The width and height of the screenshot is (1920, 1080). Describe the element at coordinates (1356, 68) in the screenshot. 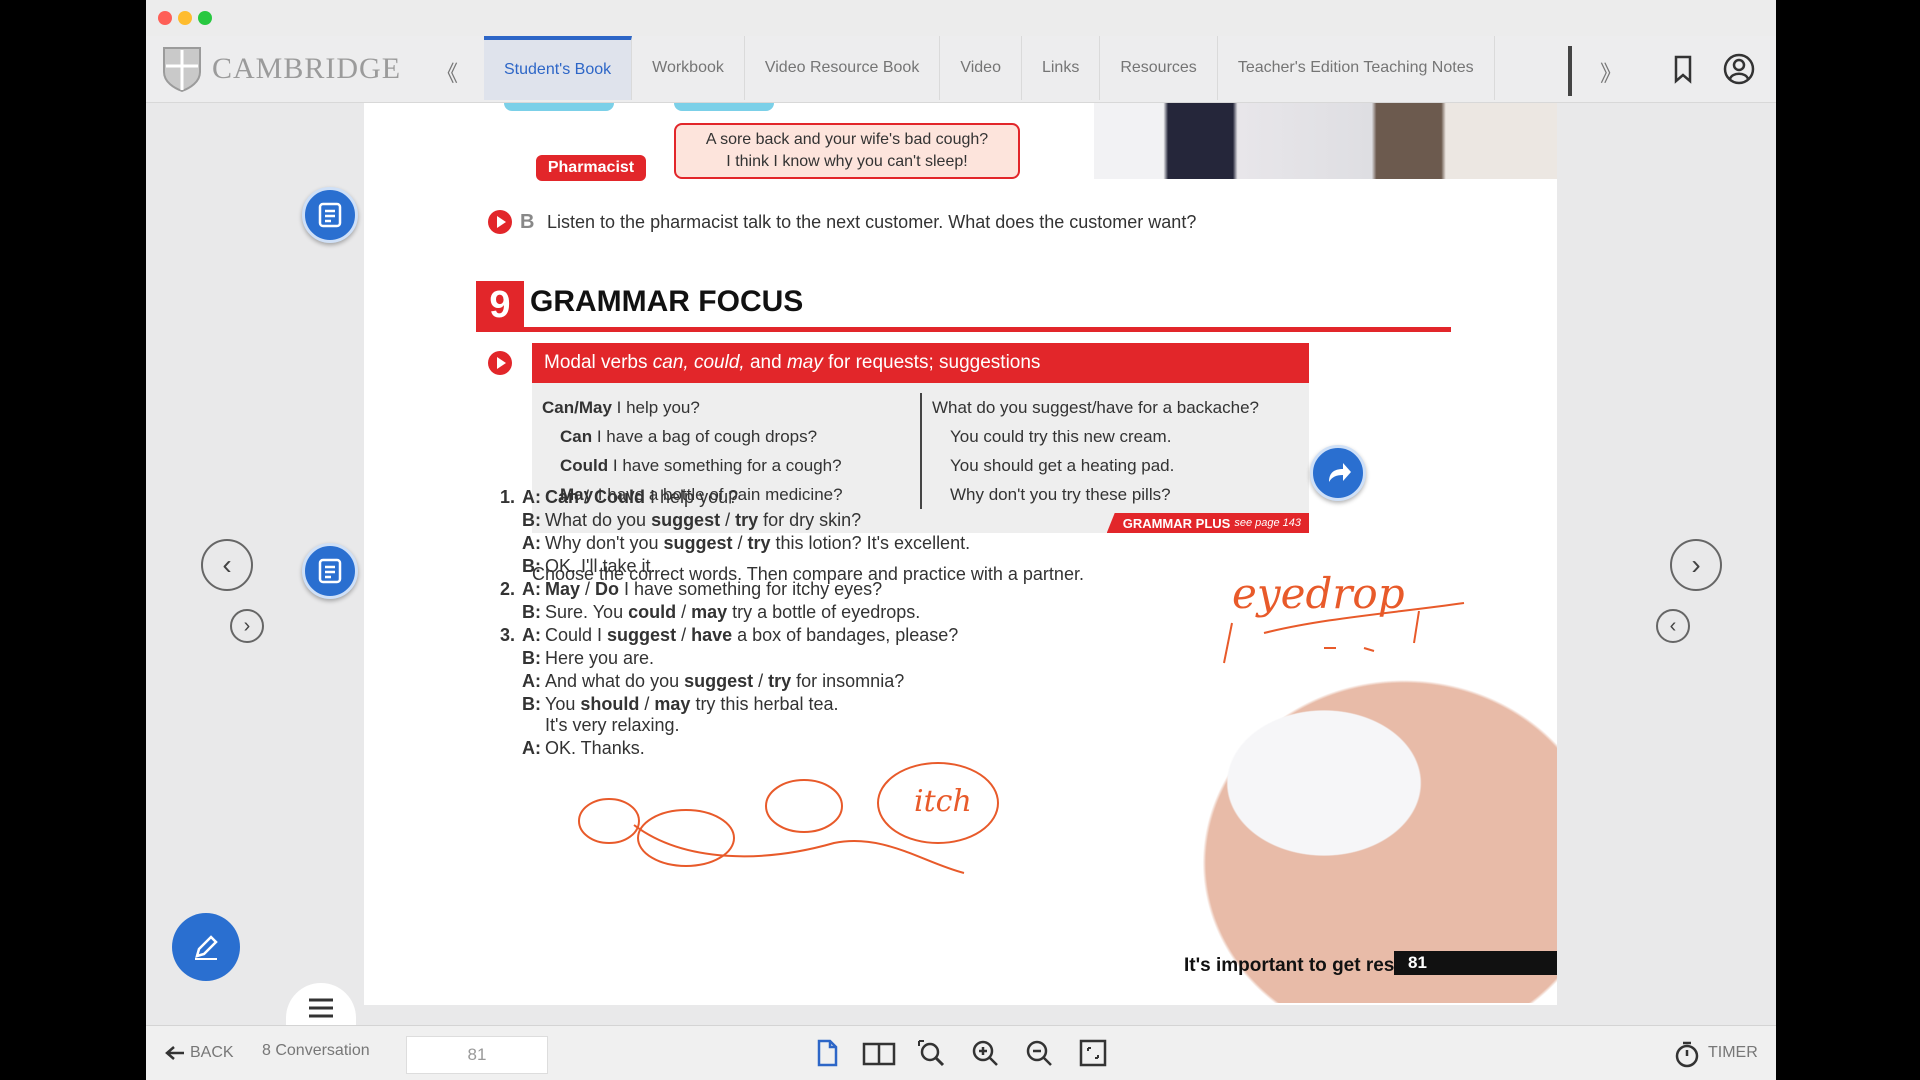

I see `tab-teacher-s-edition-teaching-notes: Teacher's Edition Teaching Notes` at that location.